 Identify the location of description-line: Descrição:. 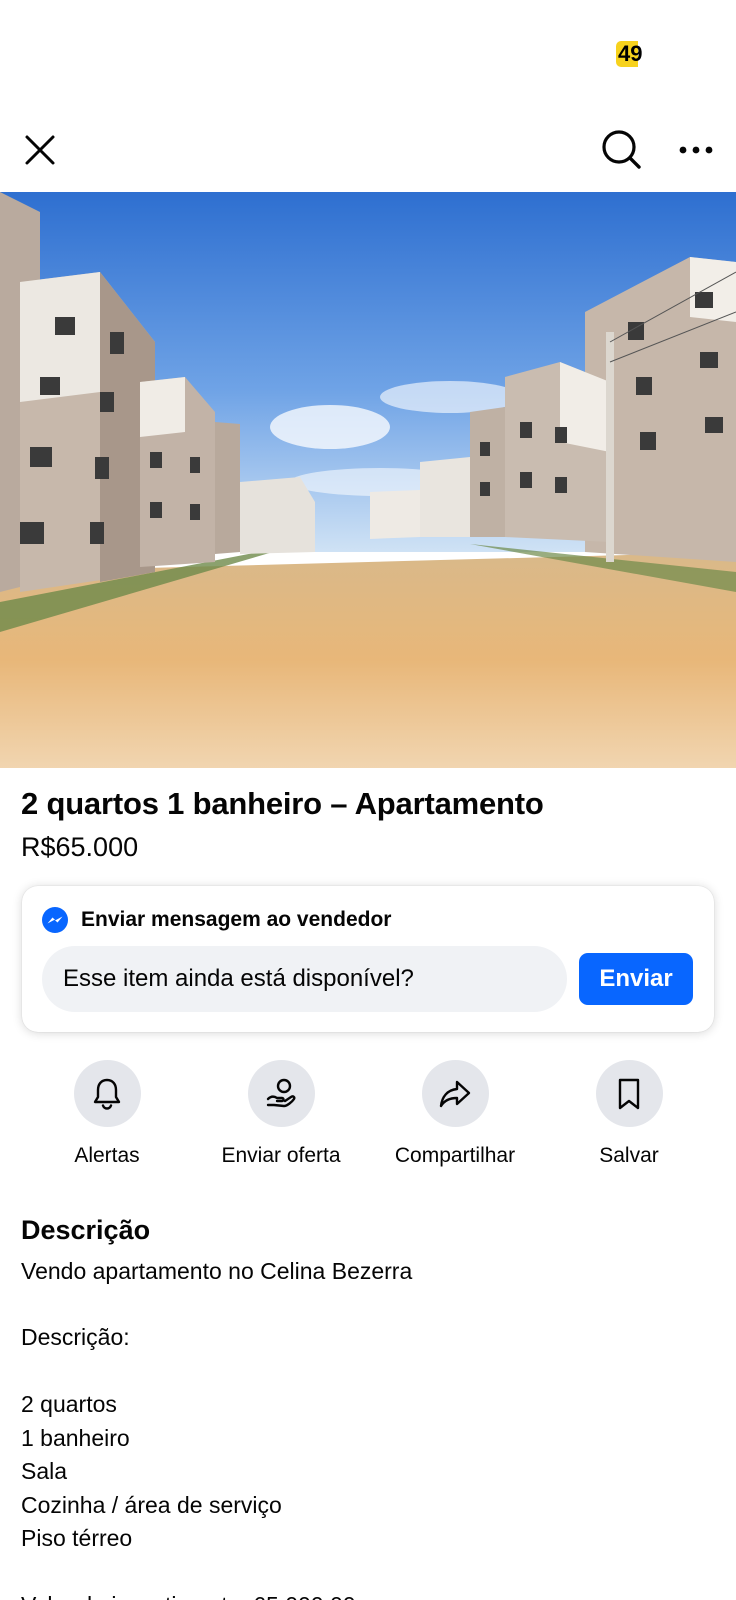
(75, 1337).